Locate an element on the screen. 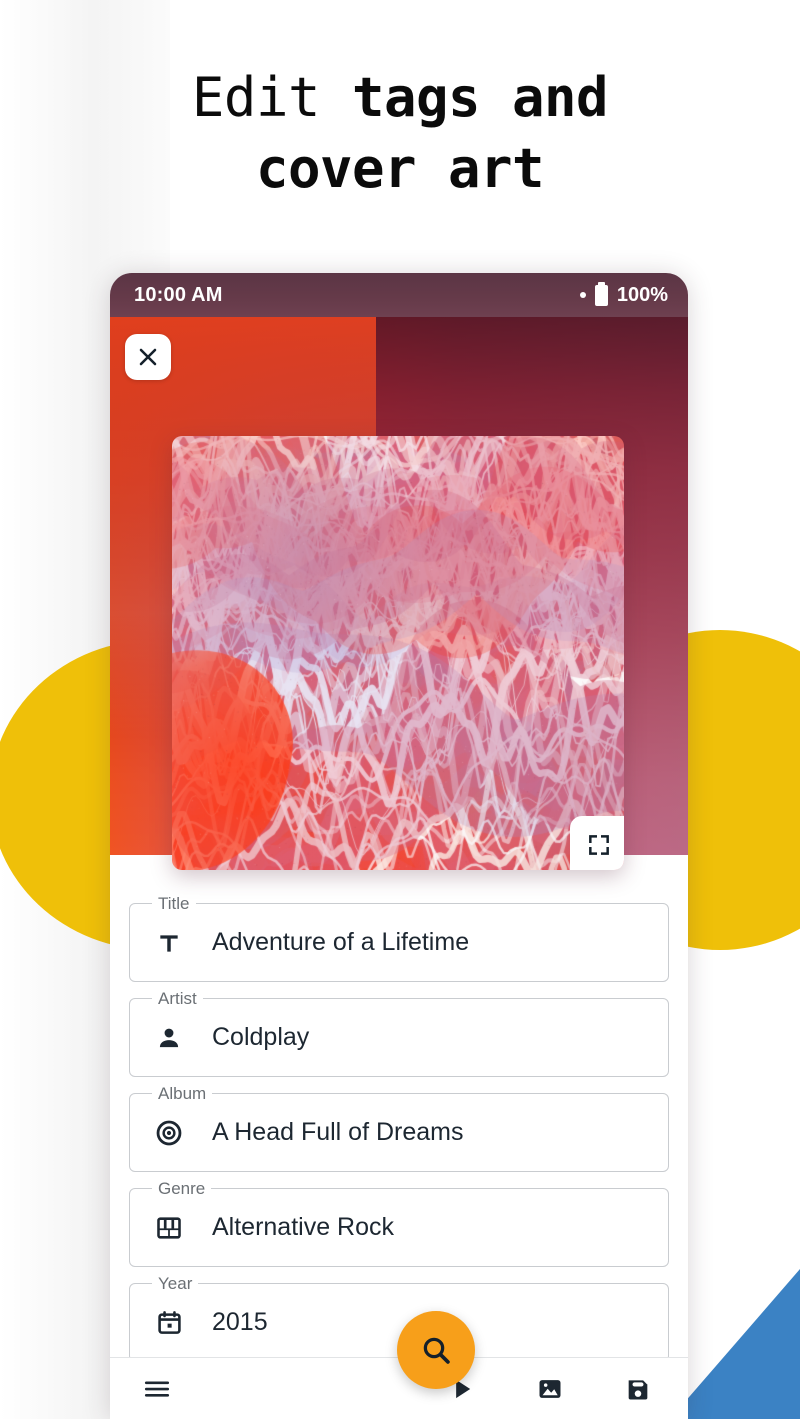 This screenshot has height=1419, width=800. field-artist-label: Artist is located at coordinates (177, 999).